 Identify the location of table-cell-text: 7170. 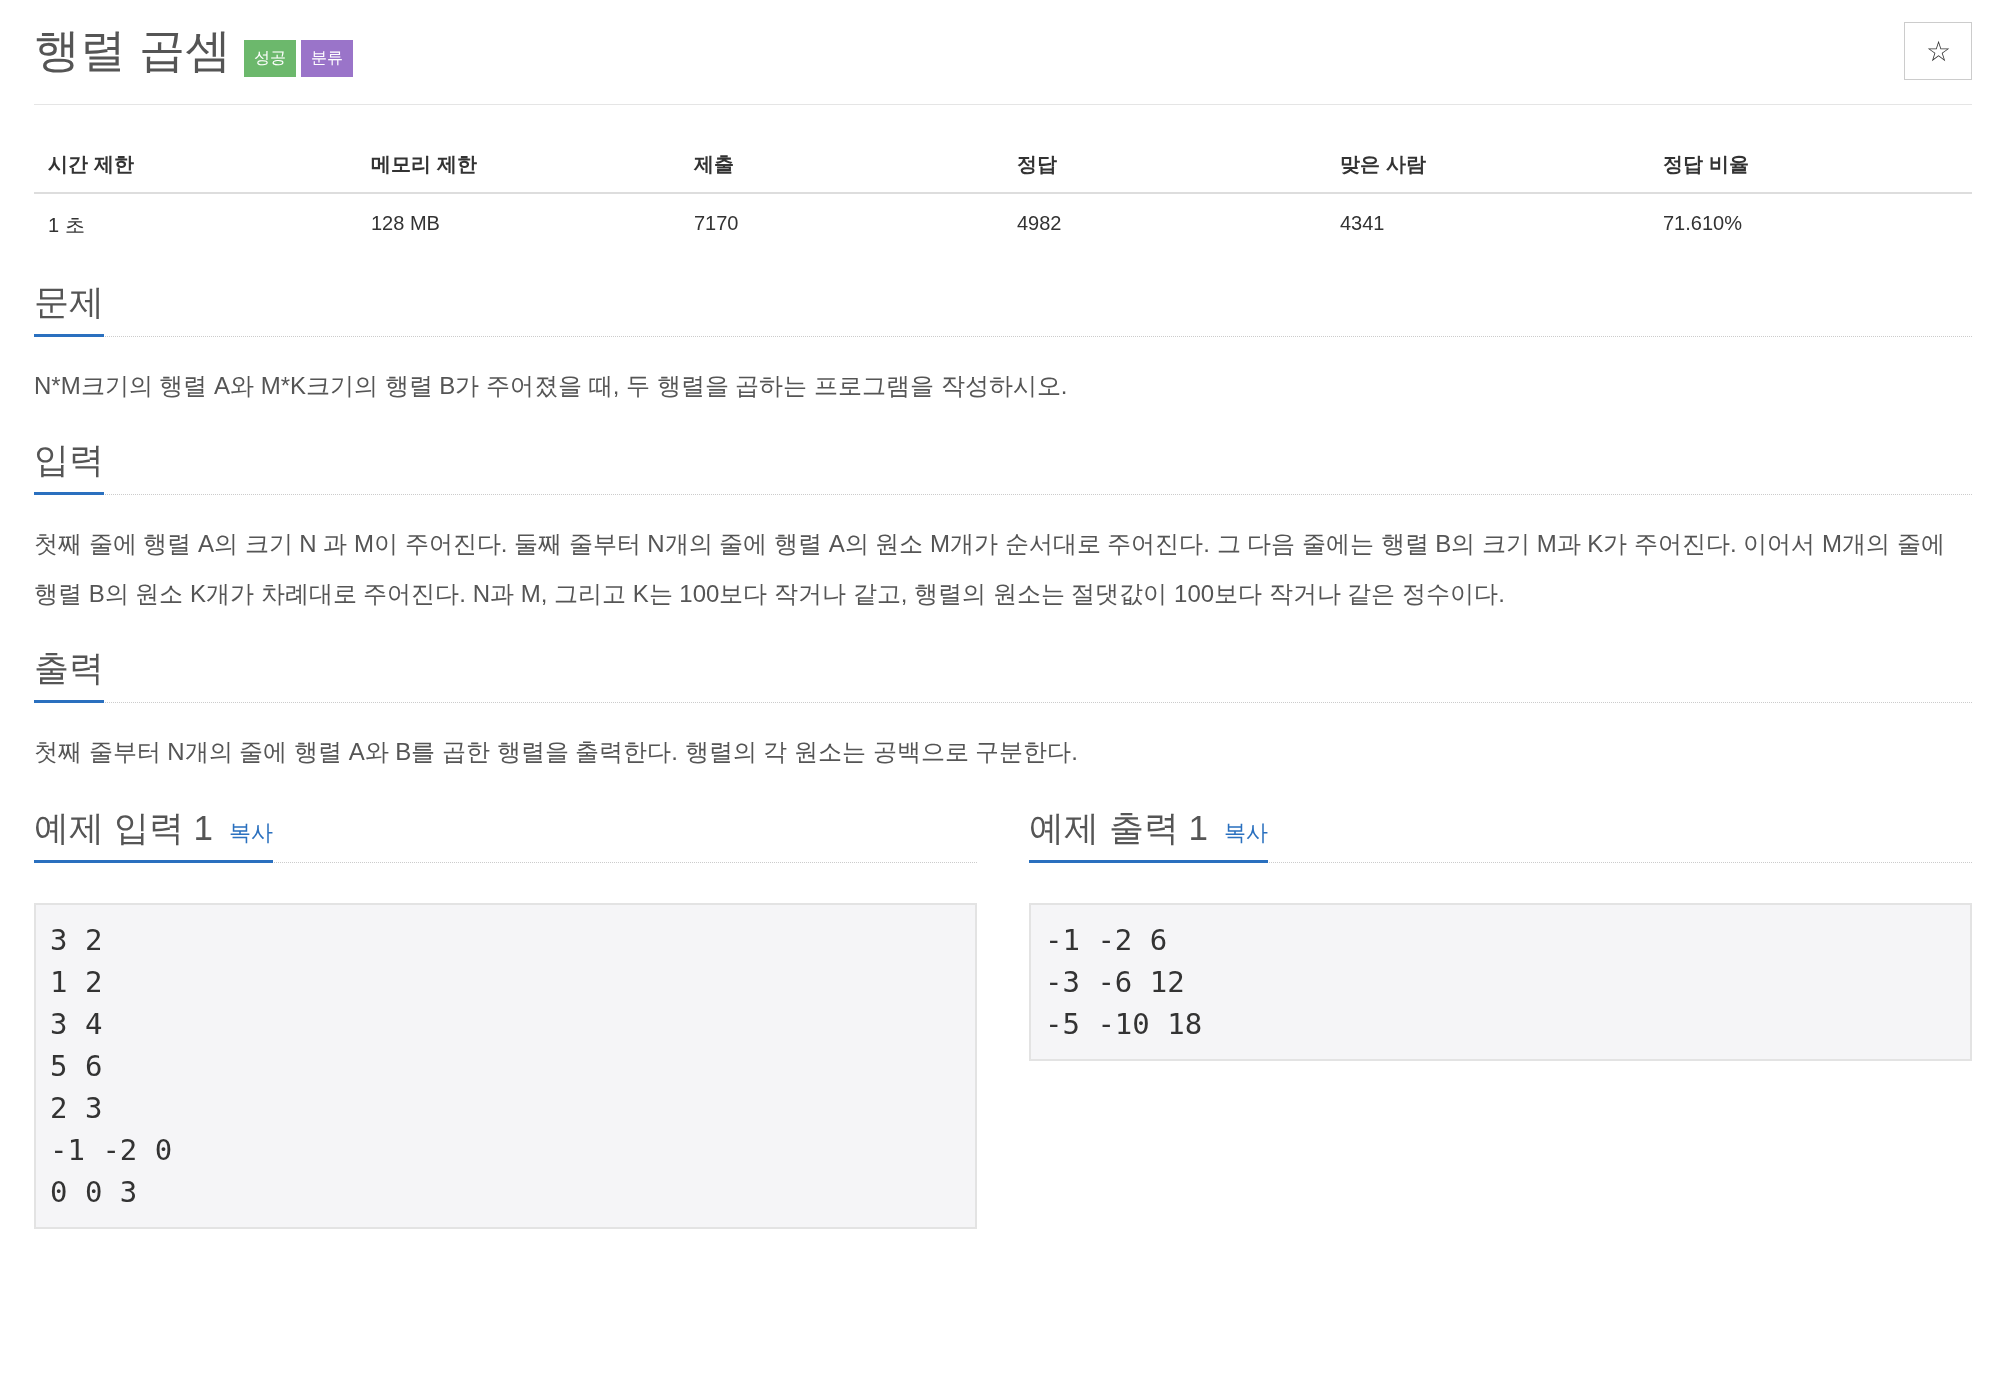
(716, 223).